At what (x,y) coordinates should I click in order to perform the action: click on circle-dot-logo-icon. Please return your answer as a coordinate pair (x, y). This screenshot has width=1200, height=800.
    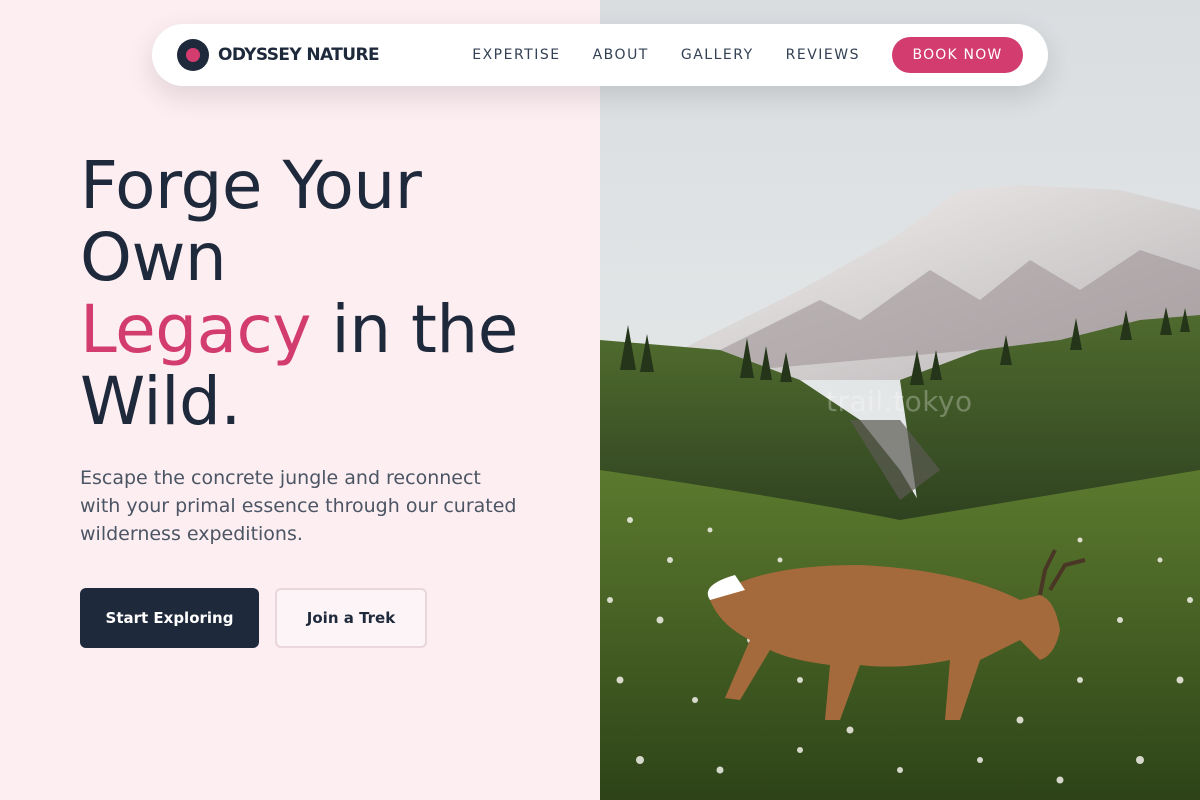
    Looking at the image, I should click on (193, 55).